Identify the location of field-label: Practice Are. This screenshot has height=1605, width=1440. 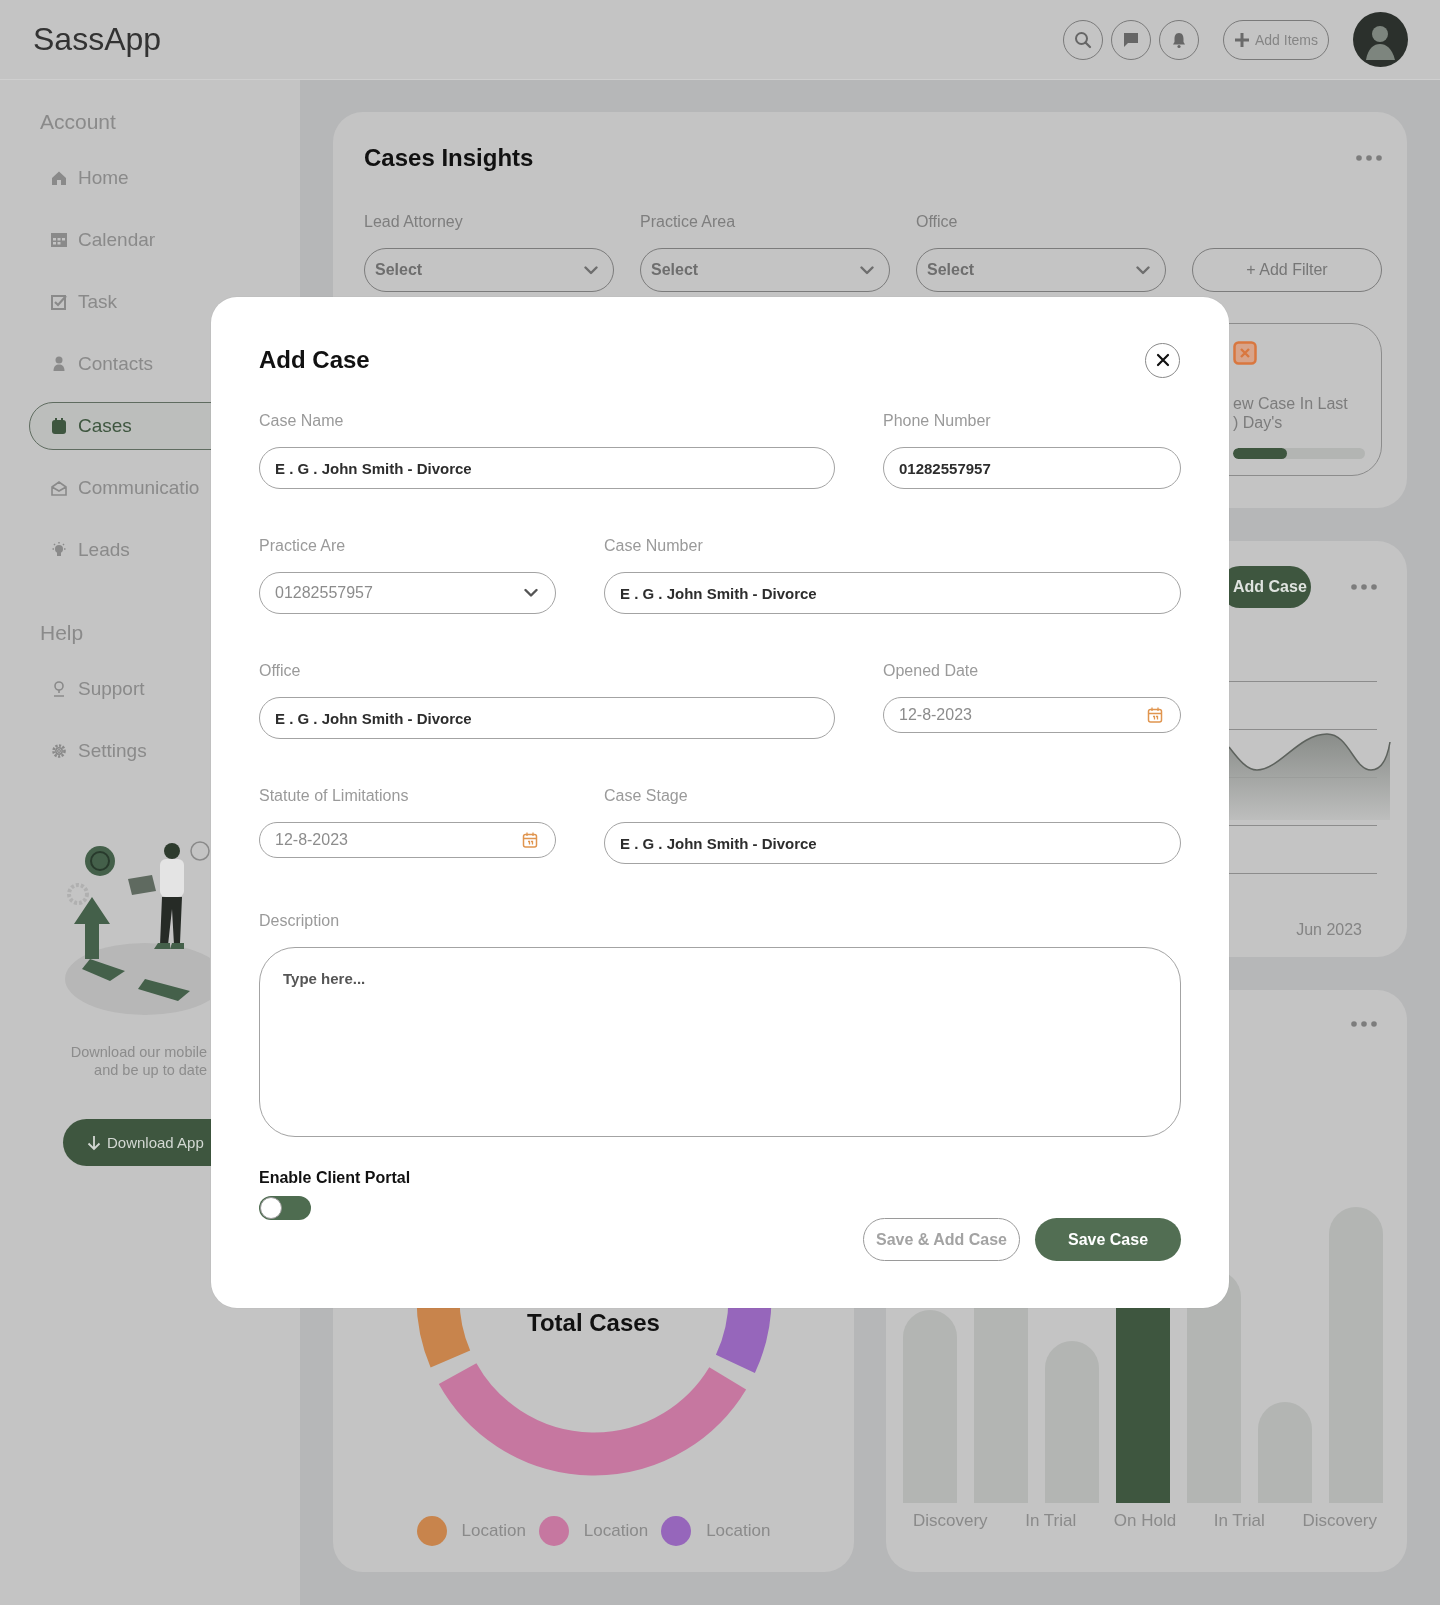
(302, 546).